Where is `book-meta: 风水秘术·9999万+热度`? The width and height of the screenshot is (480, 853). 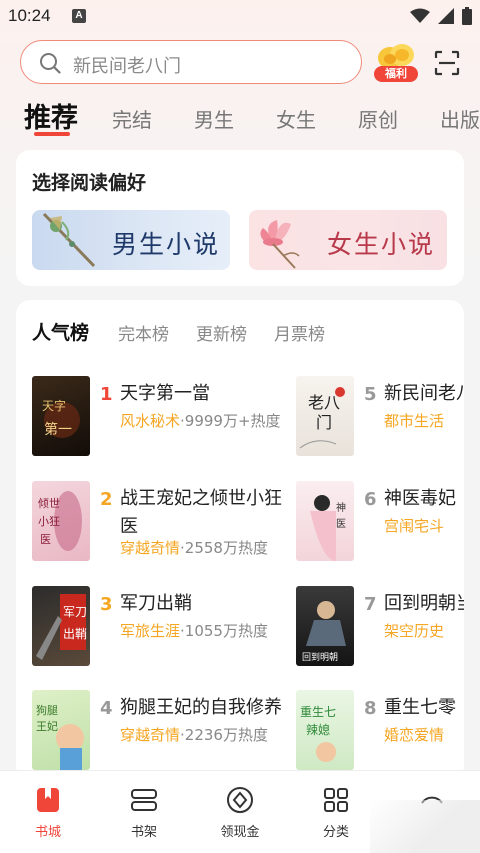
book-meta: 风水秘术·9999万+热度 is located at coordinates (200, 421).